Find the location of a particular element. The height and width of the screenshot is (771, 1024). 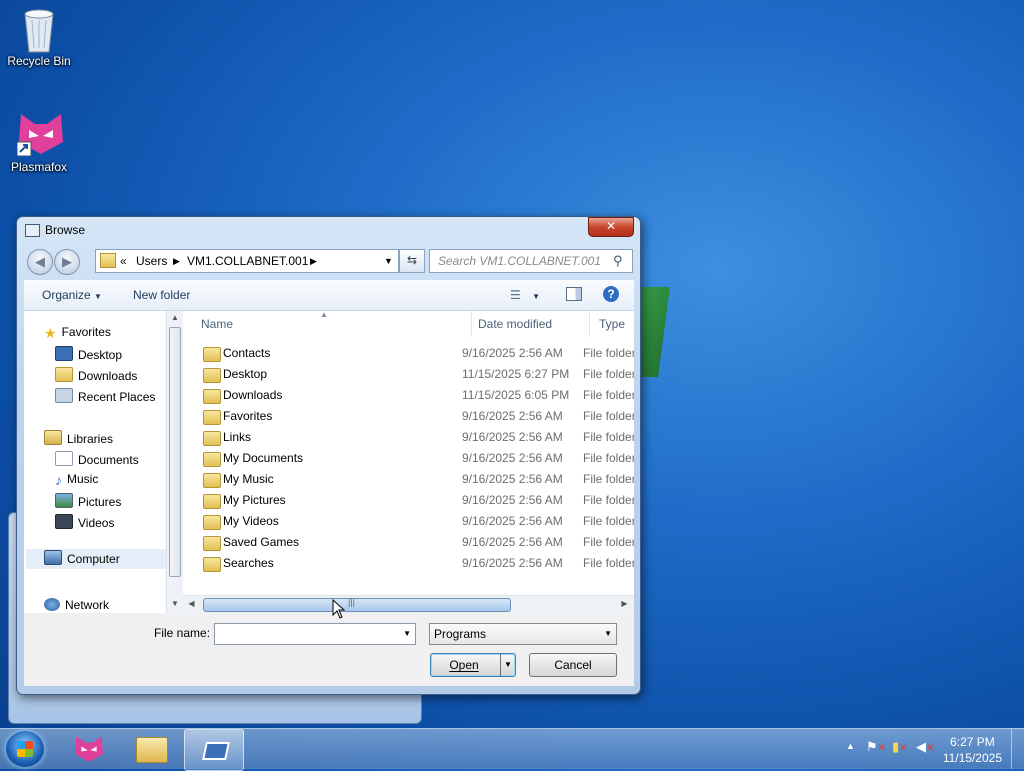

file-row: Searches 9/16/2025 2:56 AM File folder is located at coordinates (408, 563).